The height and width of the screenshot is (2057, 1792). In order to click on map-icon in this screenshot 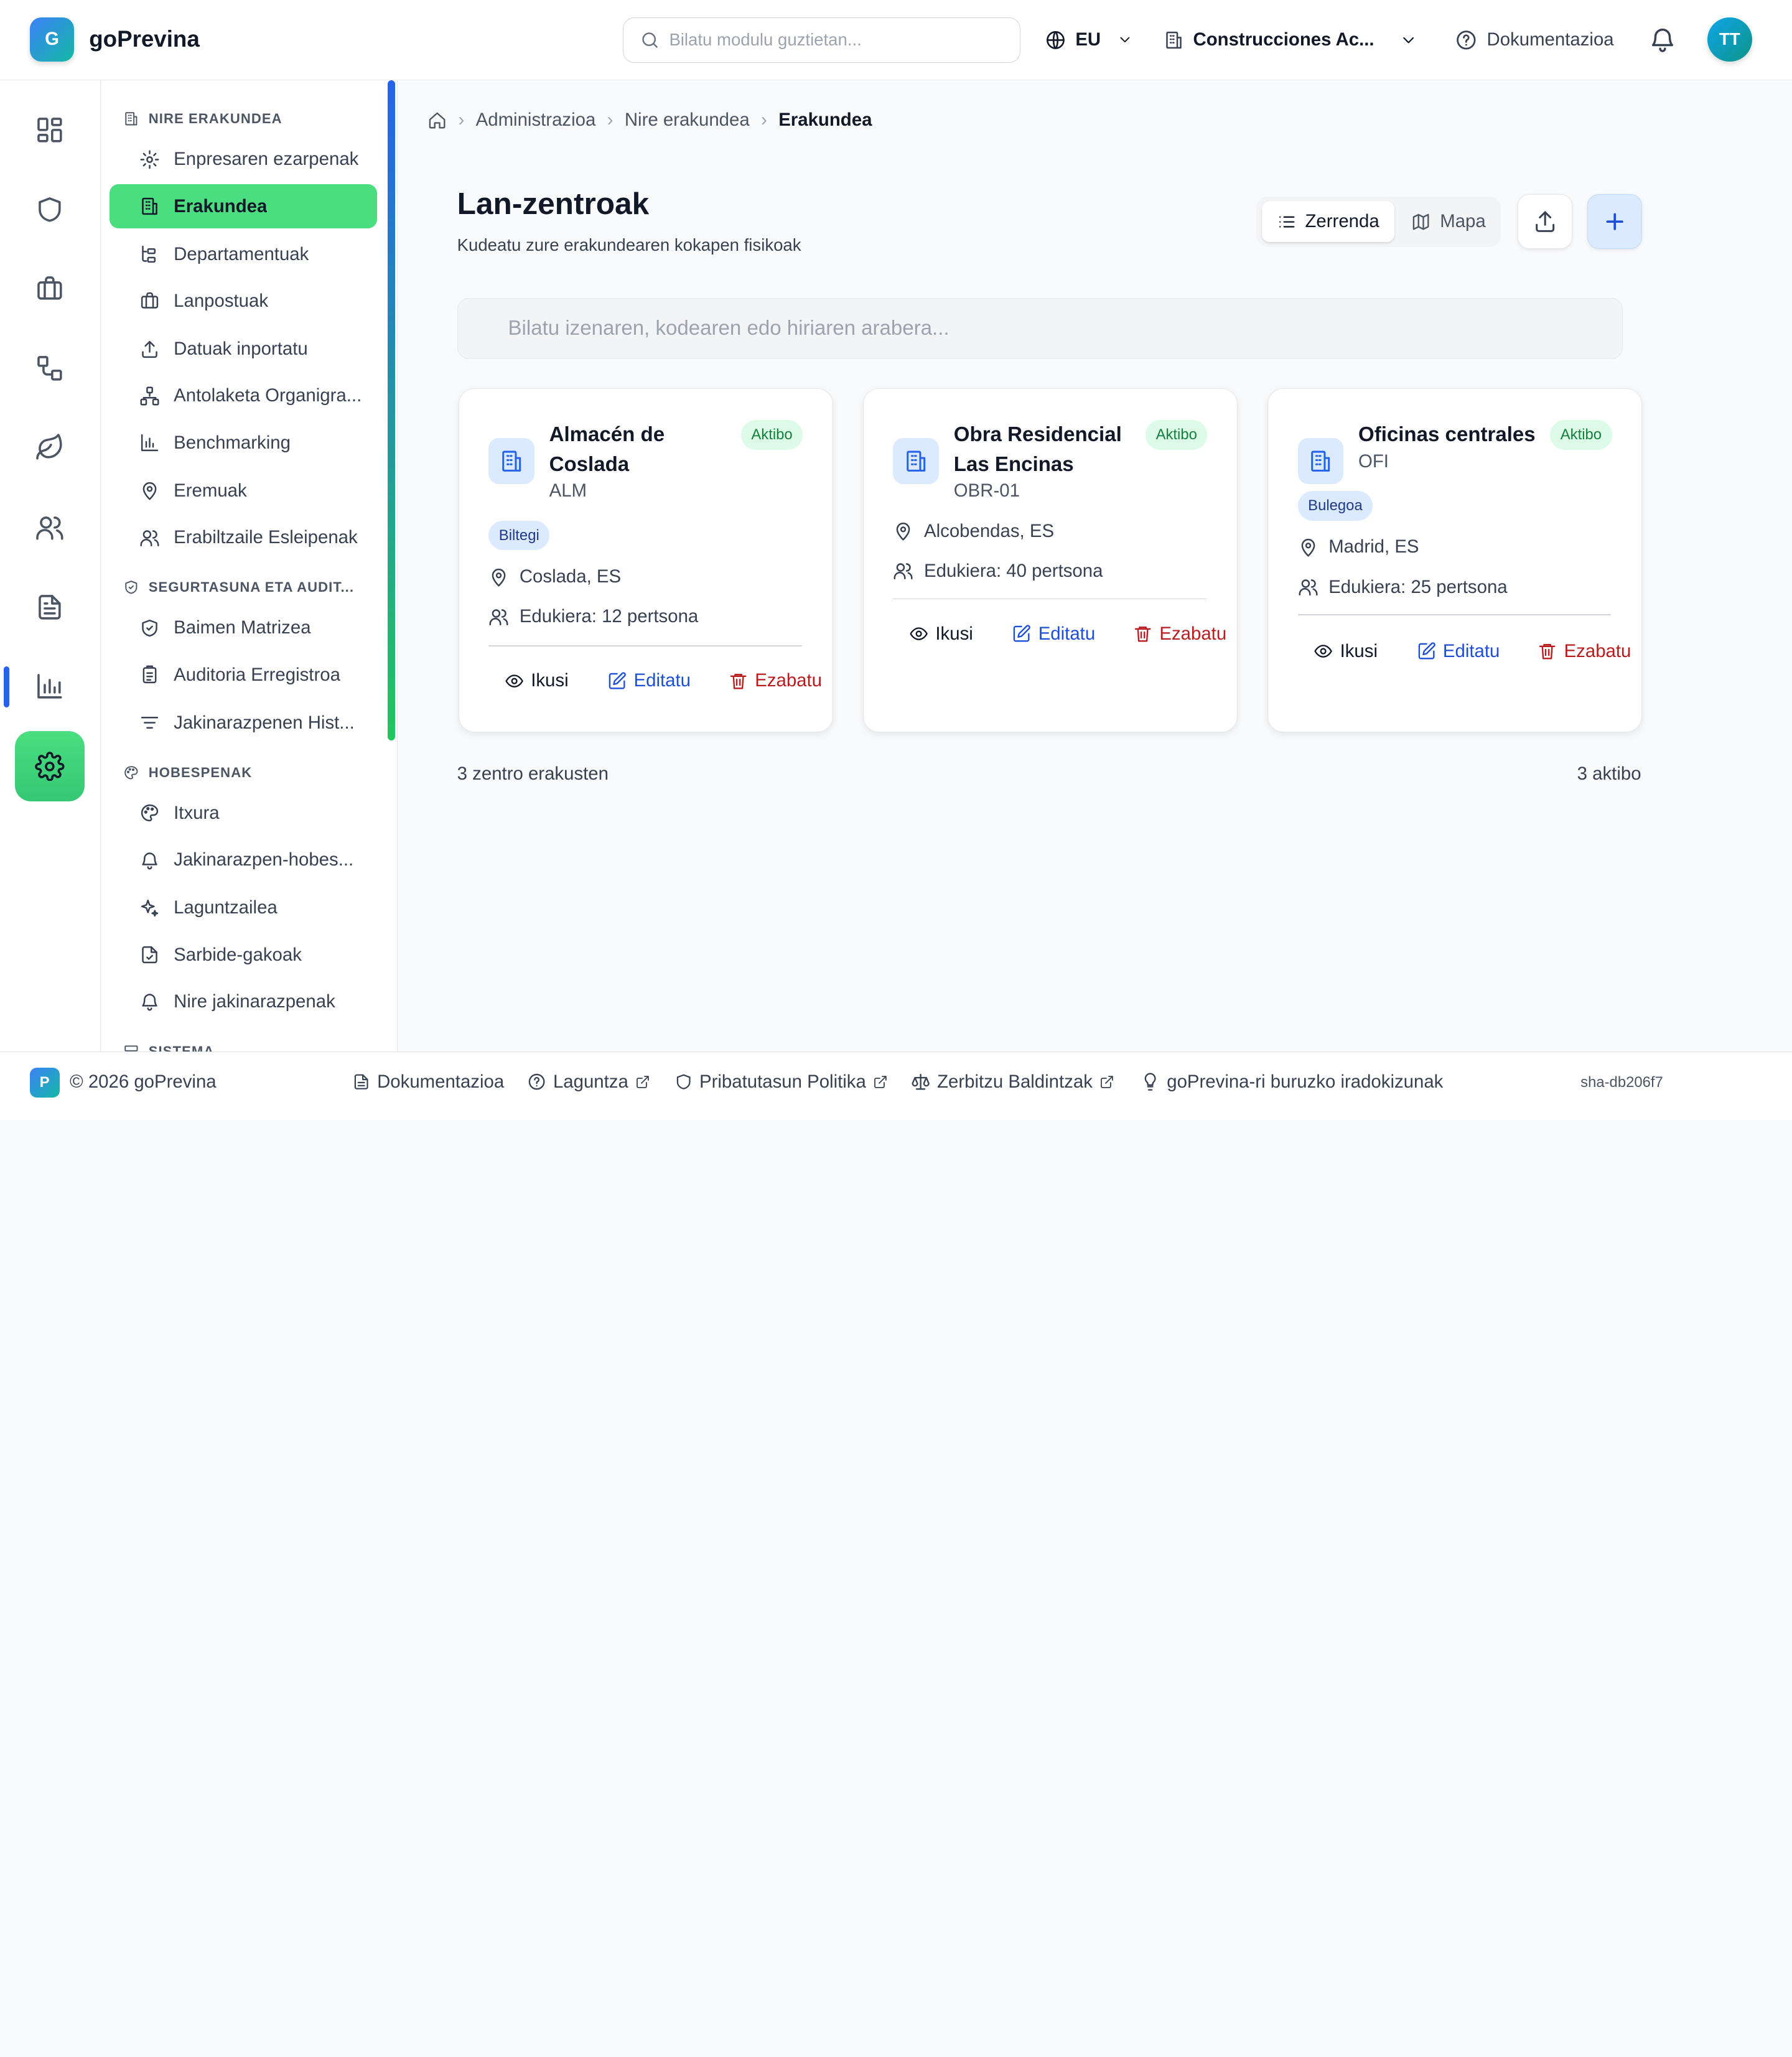, I will do `click(1421, 221)`.